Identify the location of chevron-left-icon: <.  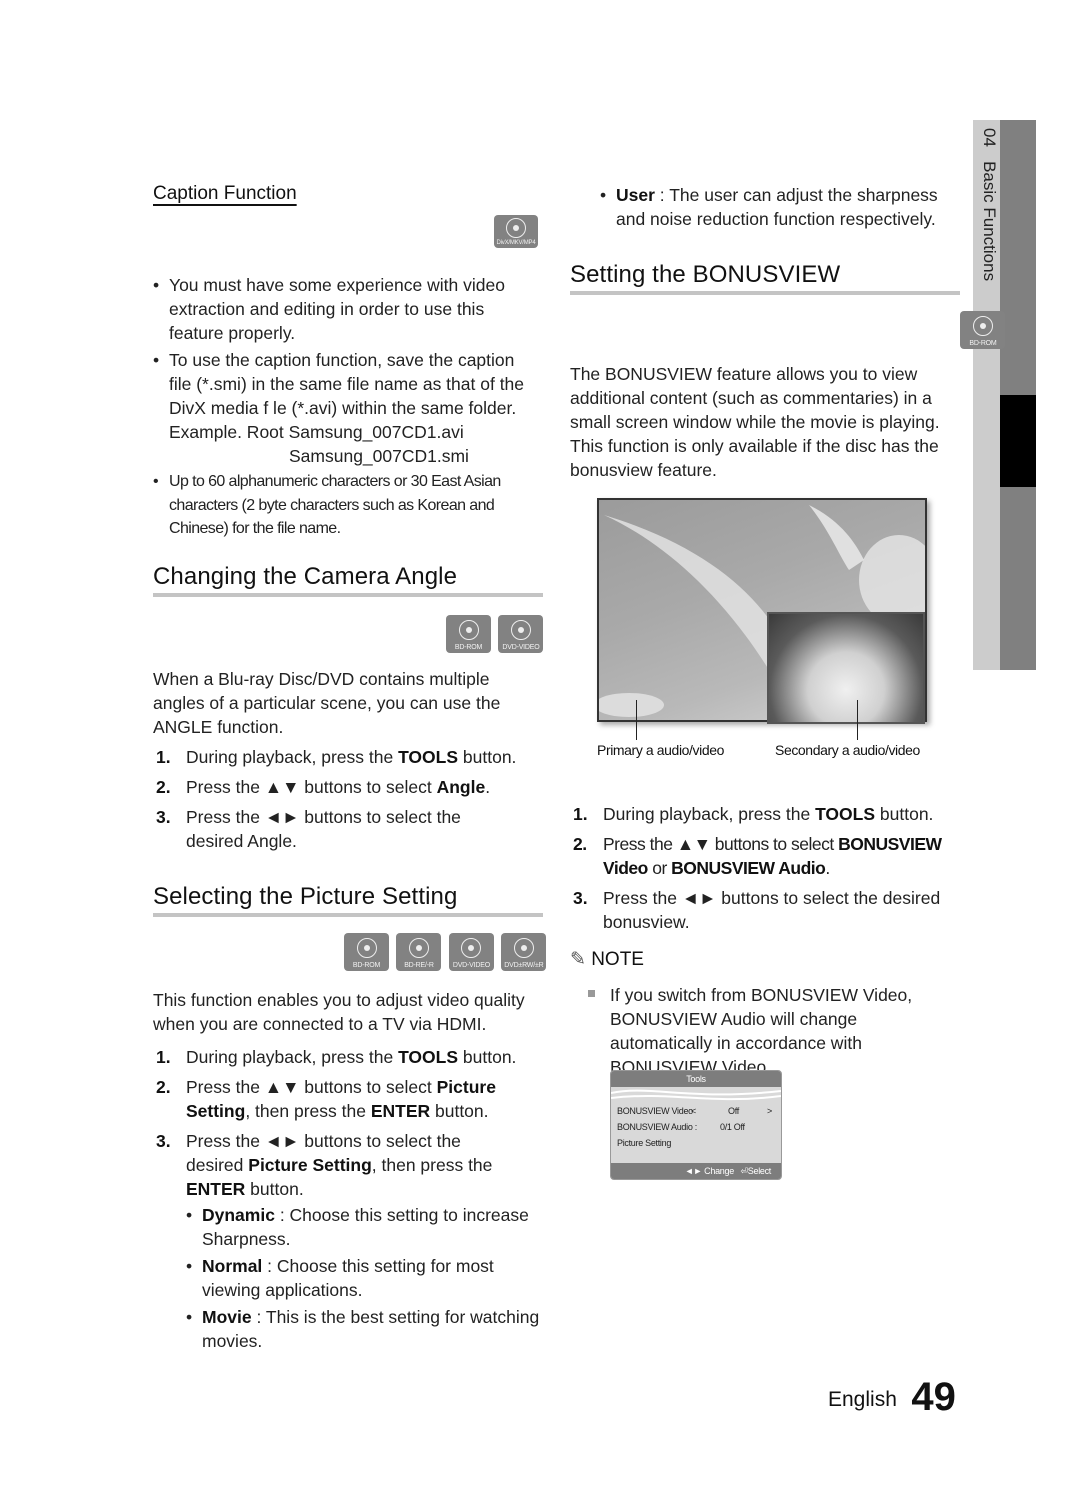
(693, 1111).